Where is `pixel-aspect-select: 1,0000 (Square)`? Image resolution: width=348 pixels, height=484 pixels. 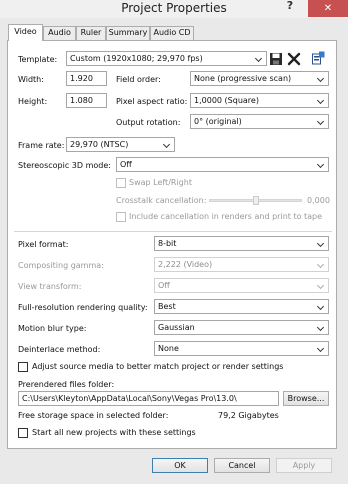 pixel-aspect-select: 1,0000 (Square) is located at coordinates (259, 100).